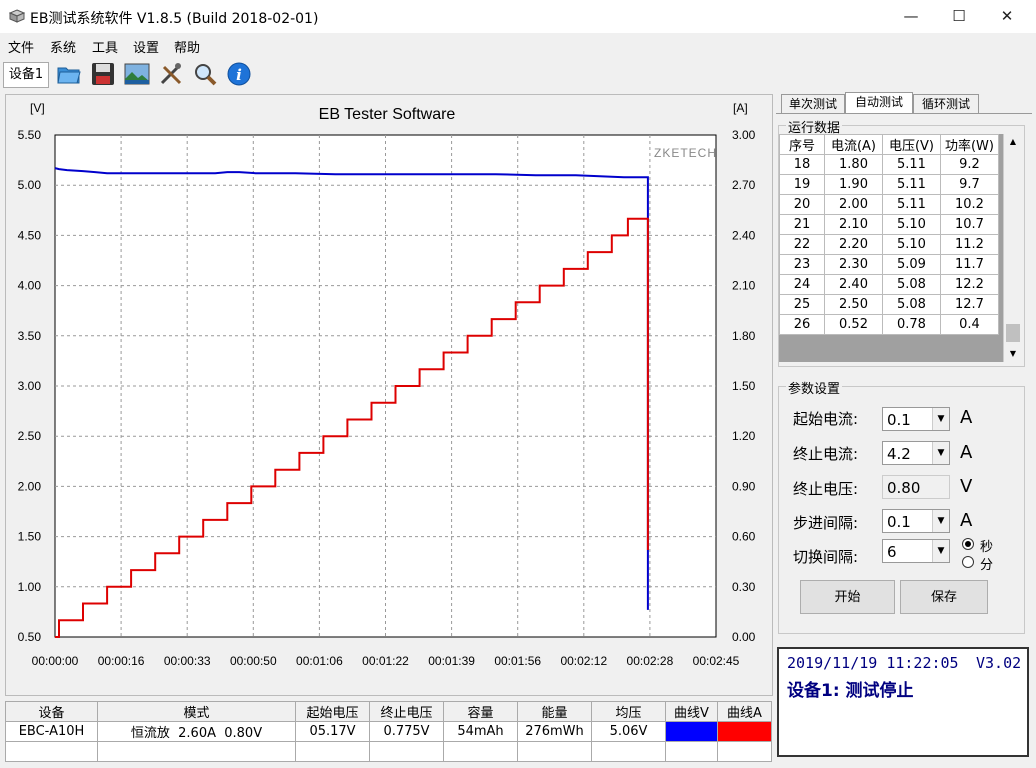  I want to click on y-left-tick-label: 3.50, so click(30, 336).